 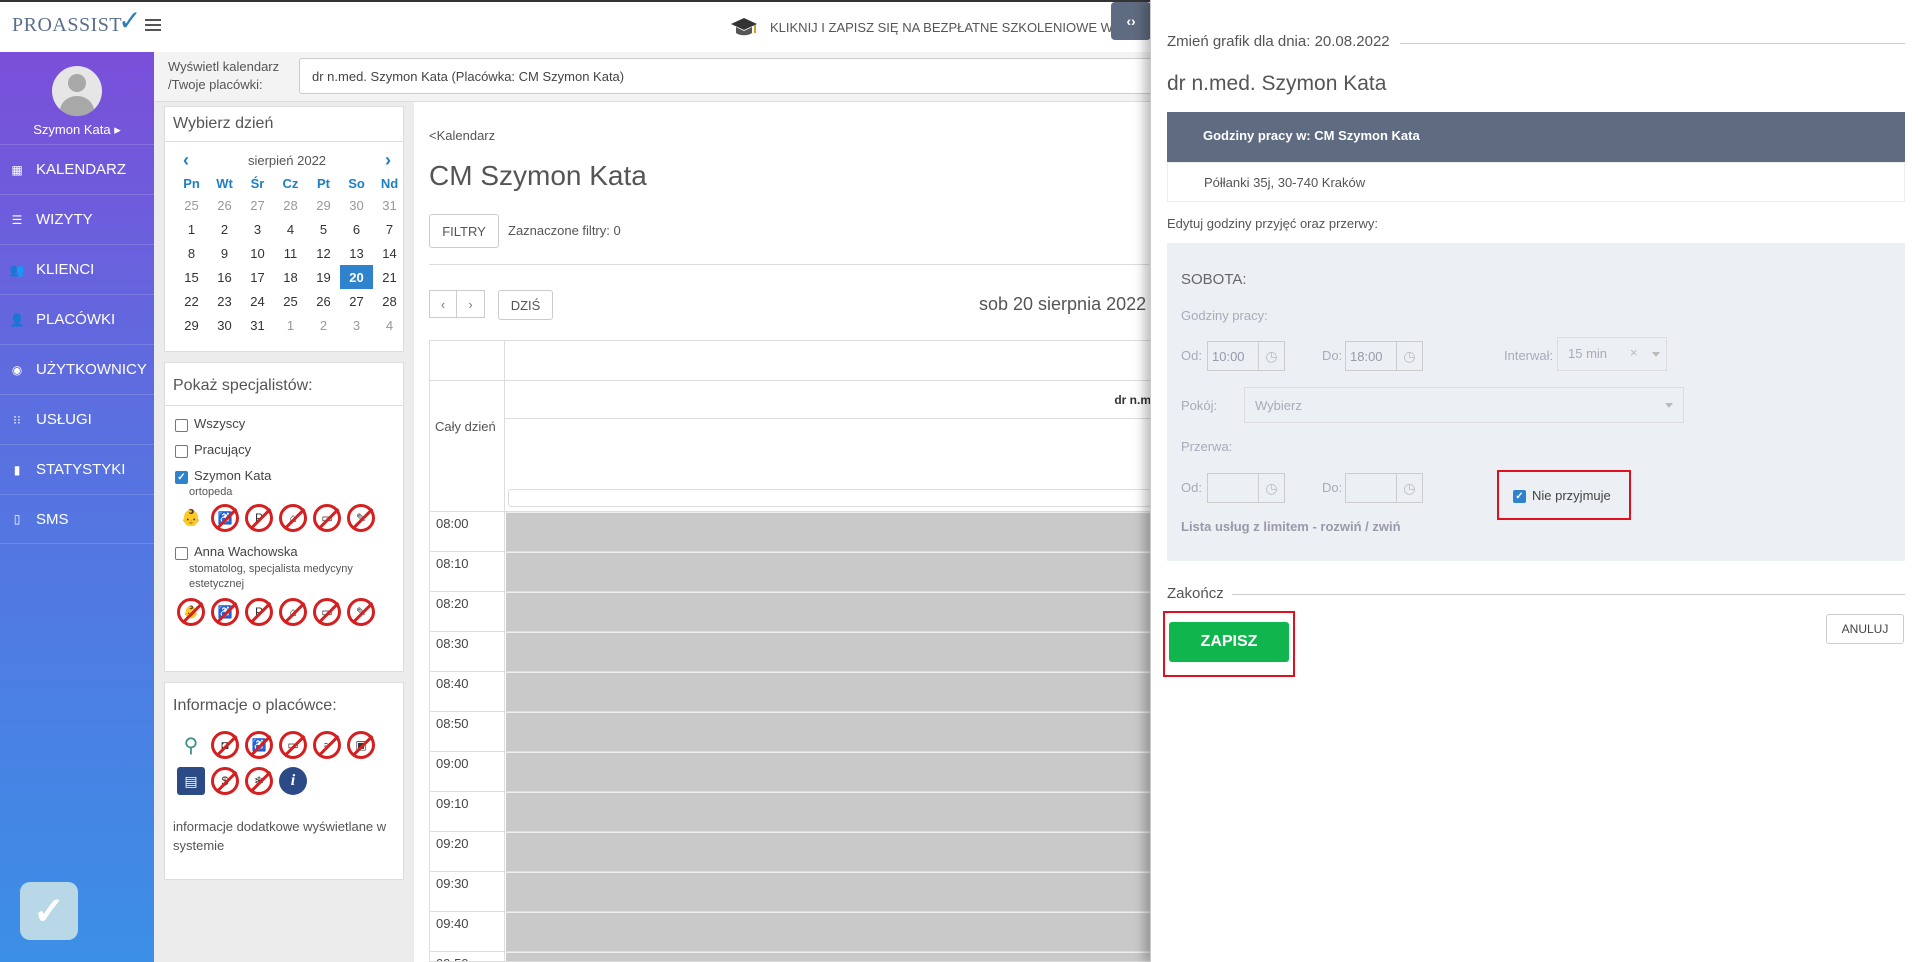 I want to click on today-button: DZIŚ, so click(x=525, y=305).